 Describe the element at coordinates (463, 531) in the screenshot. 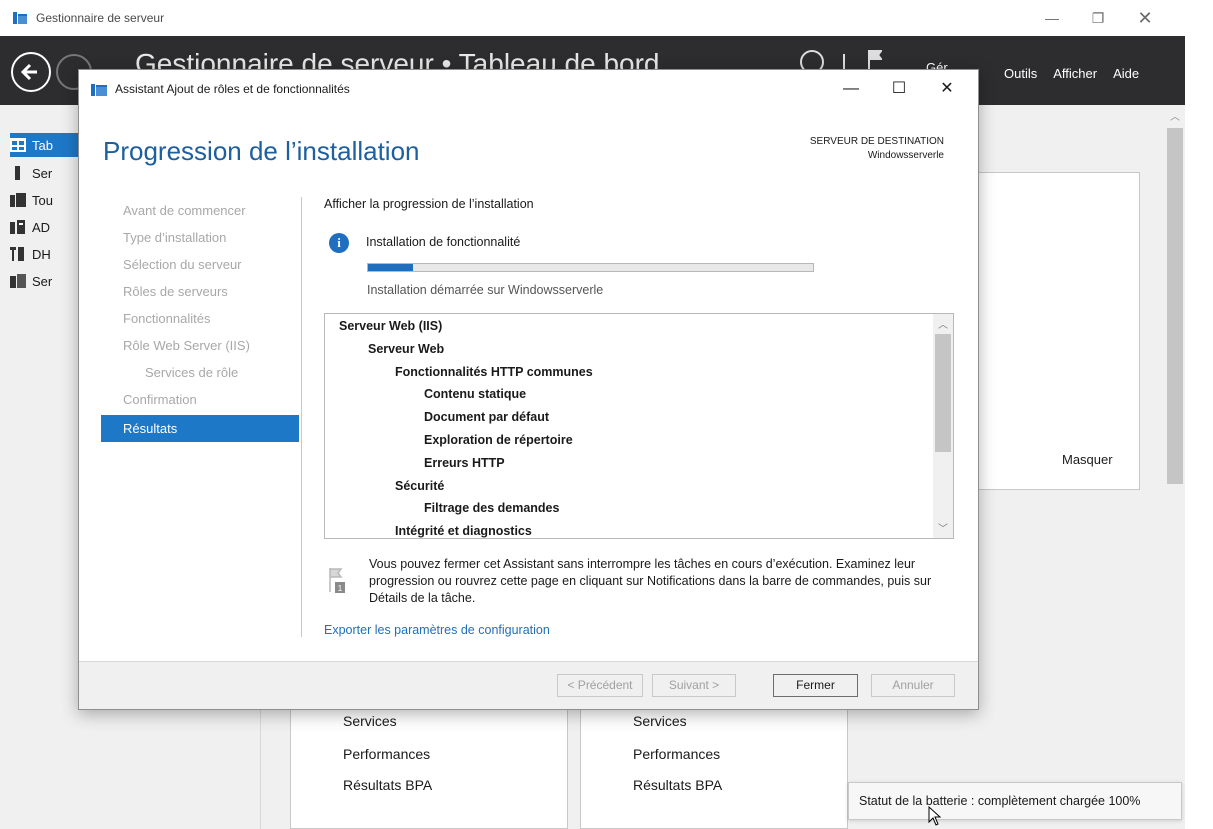

I see `feature-item: Intégrité et diagnostics` at that location.